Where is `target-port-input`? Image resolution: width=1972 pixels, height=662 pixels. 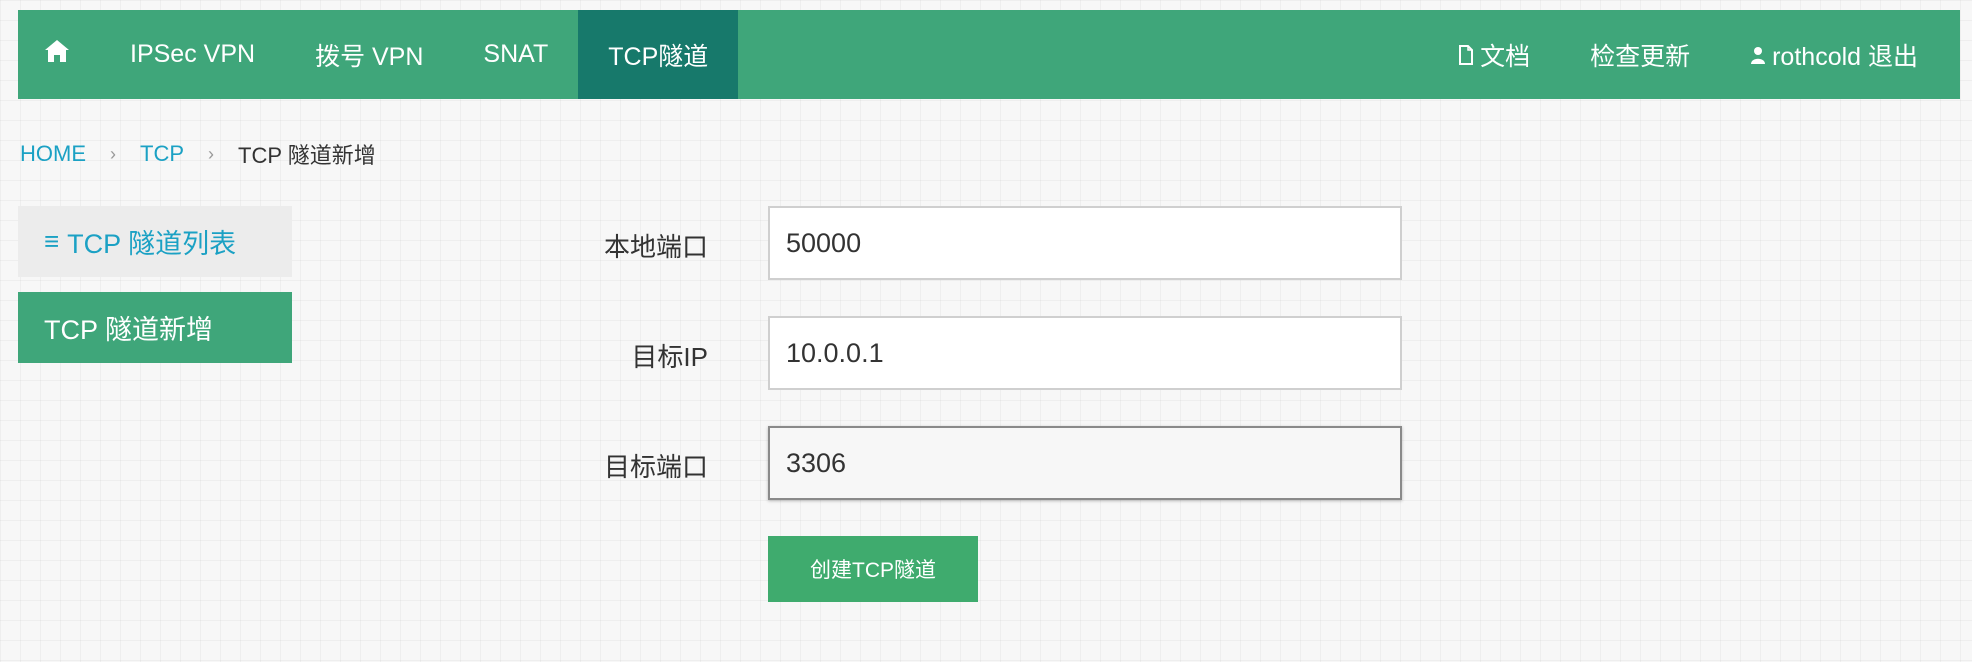
target-port-input is located at coordinates (1085, 463).